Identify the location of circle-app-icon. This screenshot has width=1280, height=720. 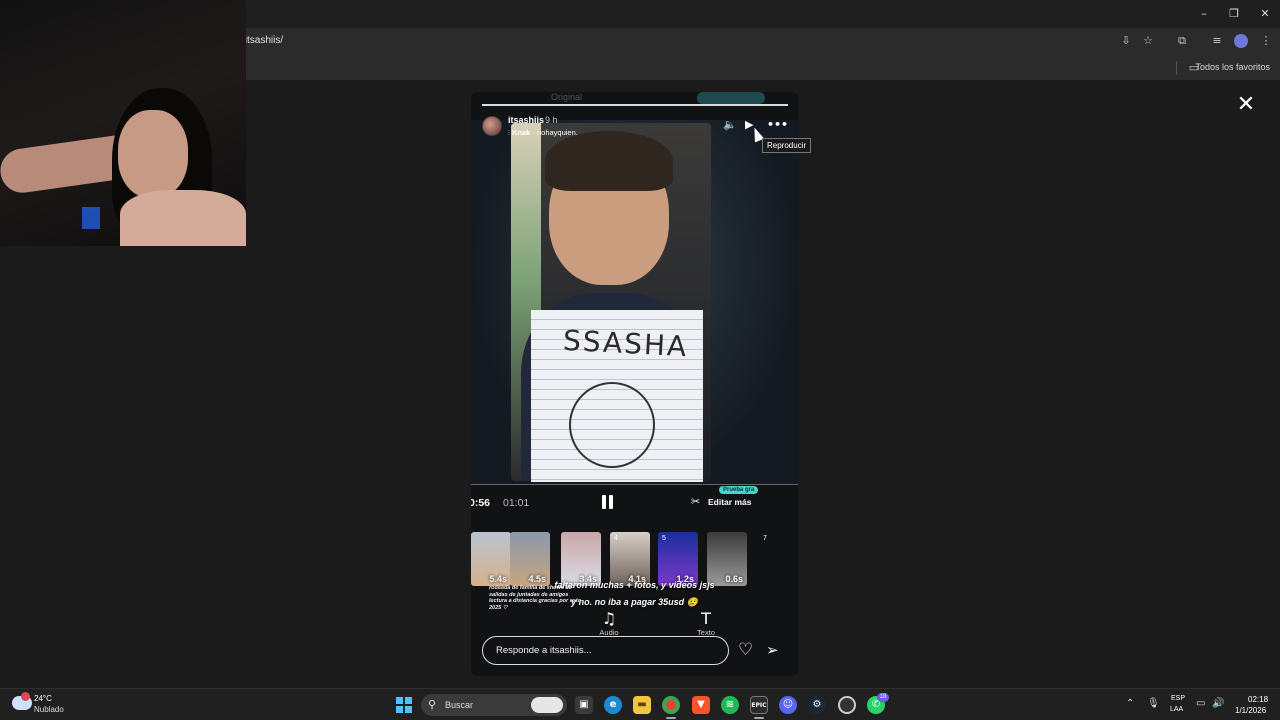
(847, 705).